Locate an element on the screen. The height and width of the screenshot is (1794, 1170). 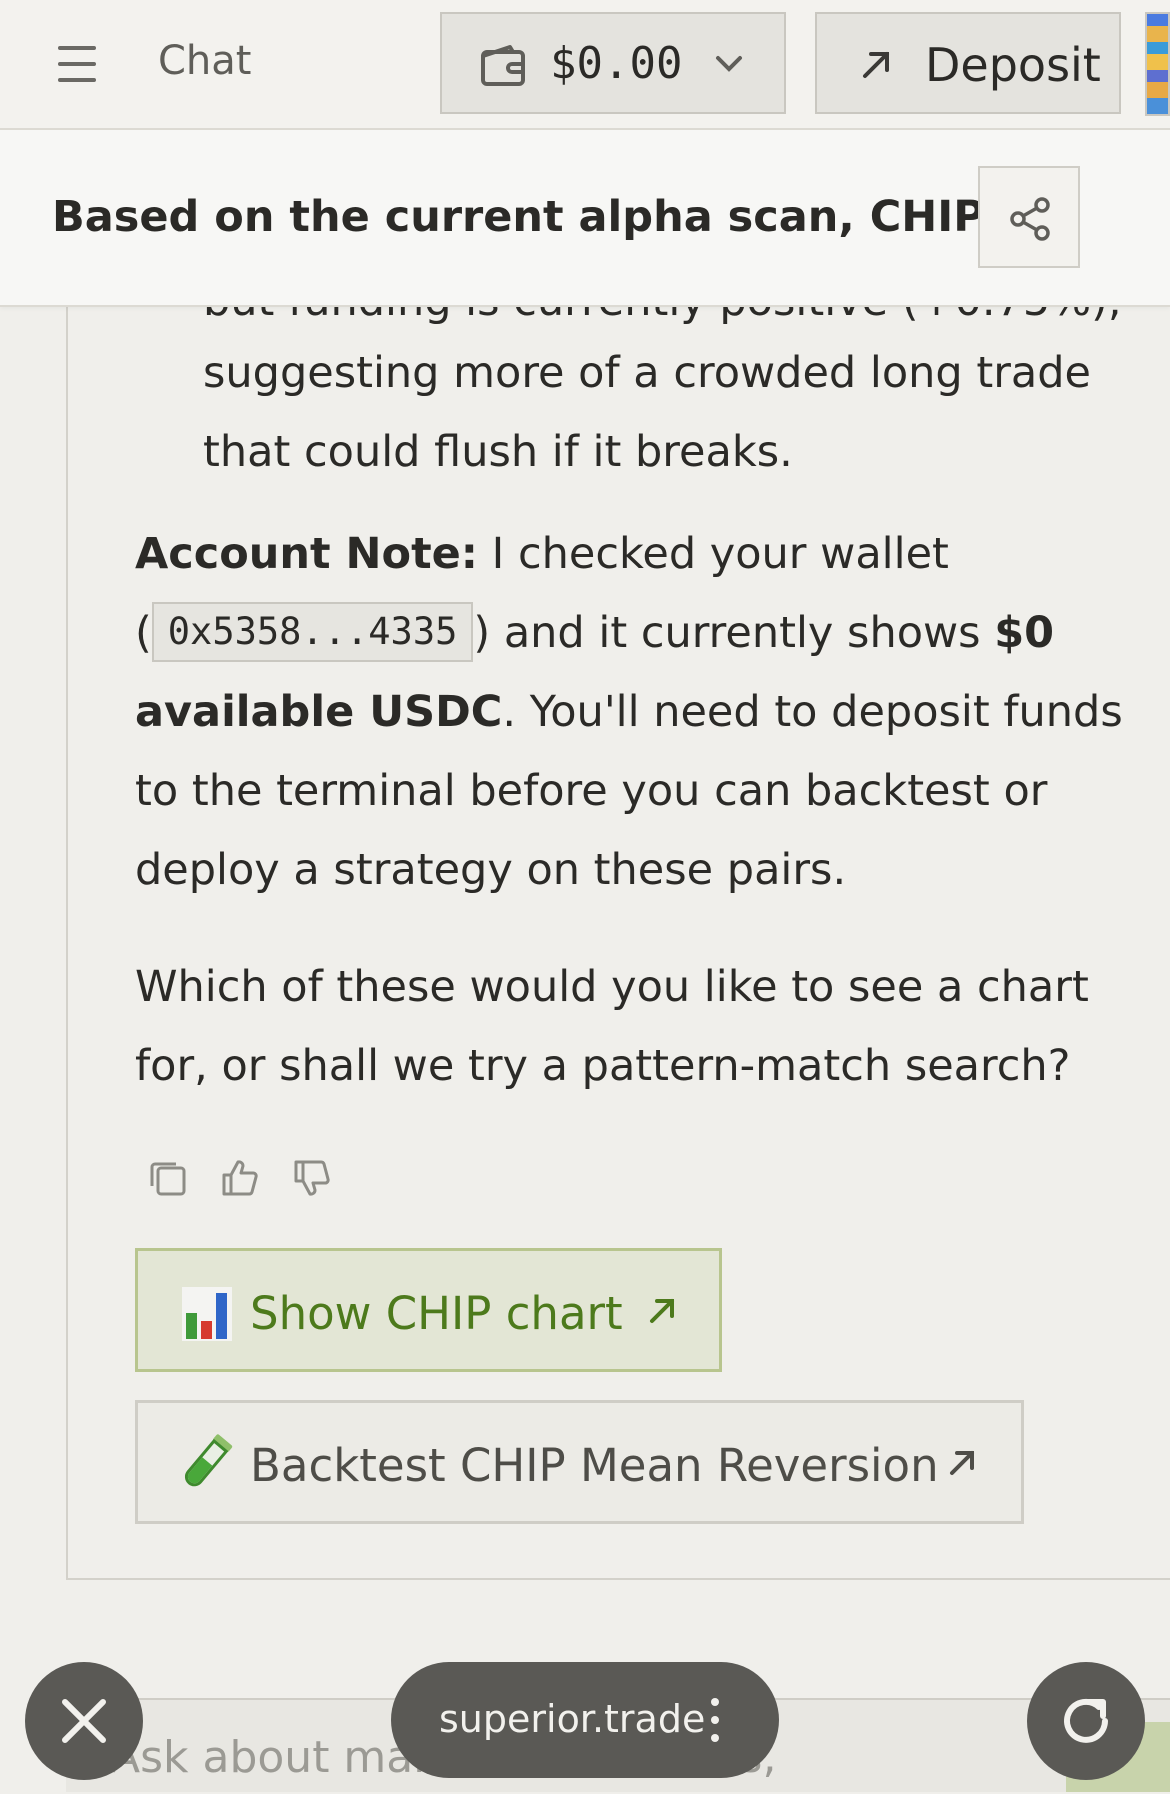
bullet-line: suggesting more of a crowded long trade is located at coordinates (647, 373).